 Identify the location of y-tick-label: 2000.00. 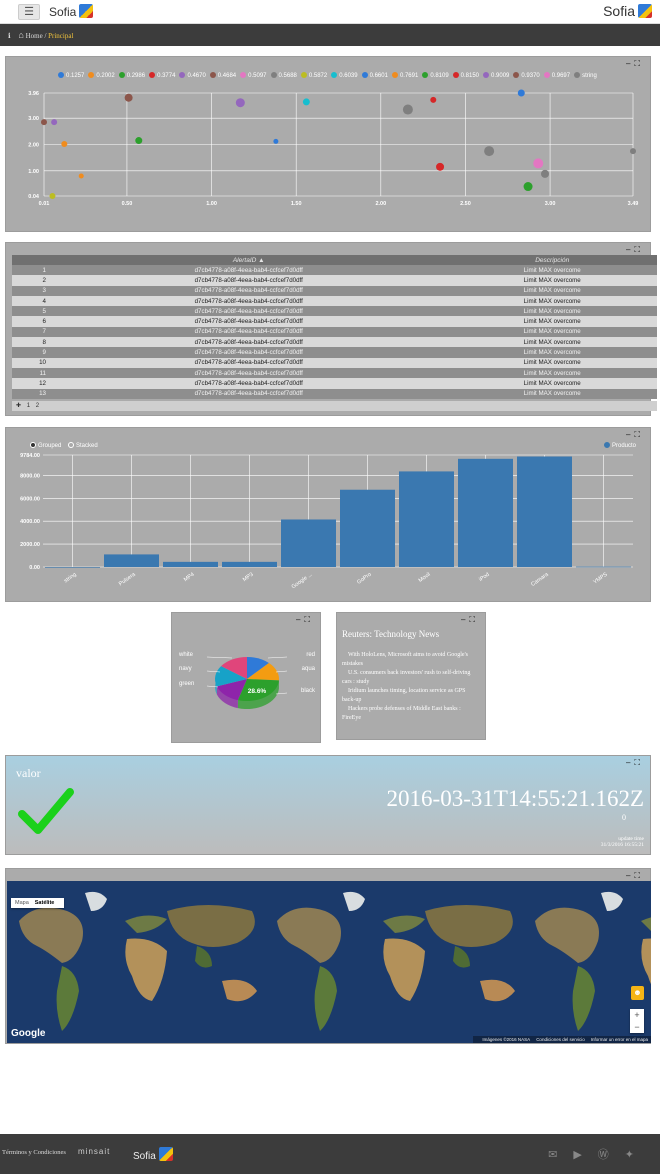
(30, 545).